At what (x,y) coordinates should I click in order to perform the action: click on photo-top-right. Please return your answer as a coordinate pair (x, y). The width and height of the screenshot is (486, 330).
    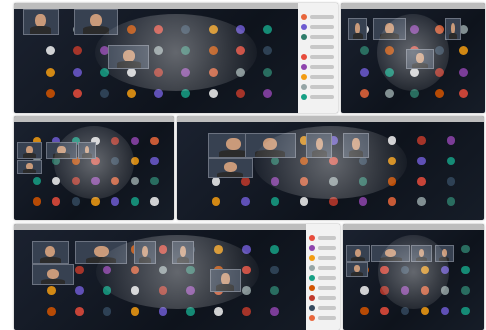
    Looking at the image, I should click on (413, 58).